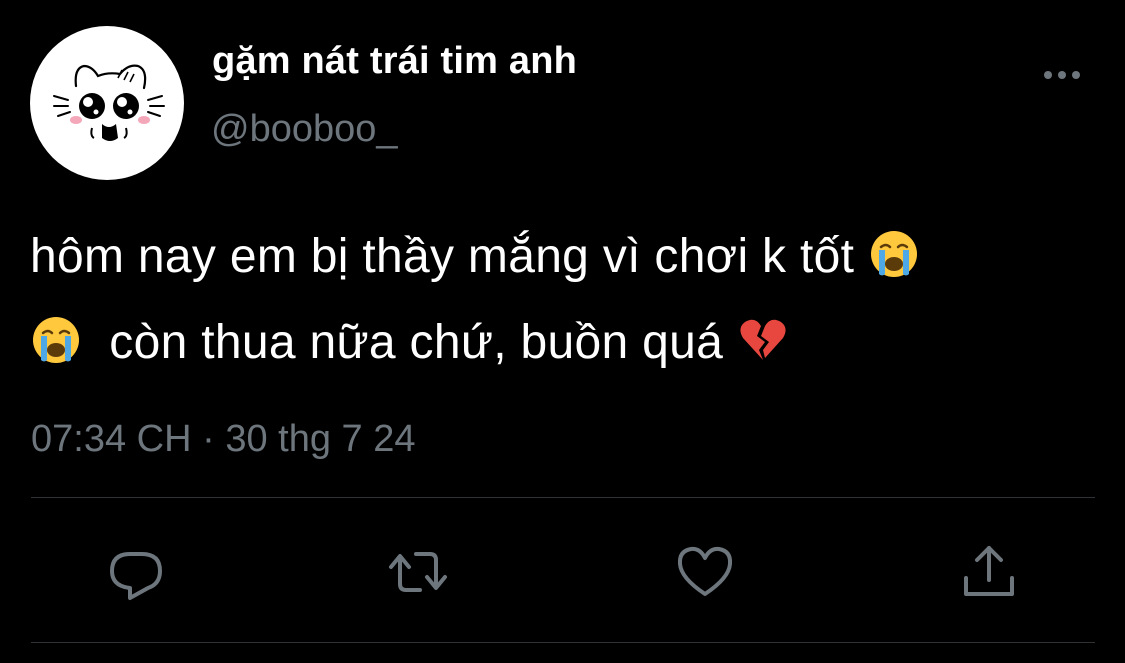  What do you see at coordinates (442, 256) in the screenshot?
I see `tweet-text-segment: hôm nay em bị thầy mắng vì chơi k tốt` at bounding box center [442, 256].